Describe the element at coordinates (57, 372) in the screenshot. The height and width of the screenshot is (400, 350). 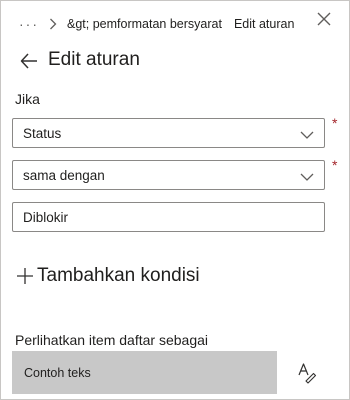
I see `format-preview-text: Contoh teks` at that location.